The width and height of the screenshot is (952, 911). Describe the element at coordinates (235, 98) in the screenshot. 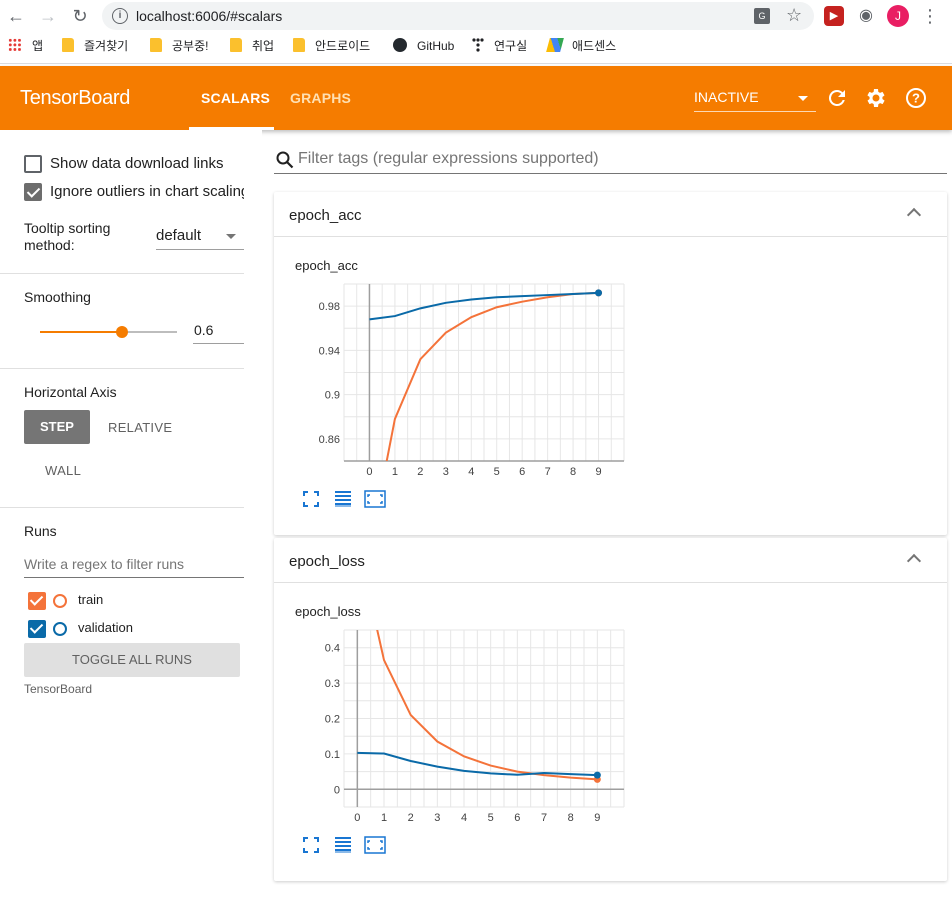

I see `tab-scalars: SCALARS` at that location.